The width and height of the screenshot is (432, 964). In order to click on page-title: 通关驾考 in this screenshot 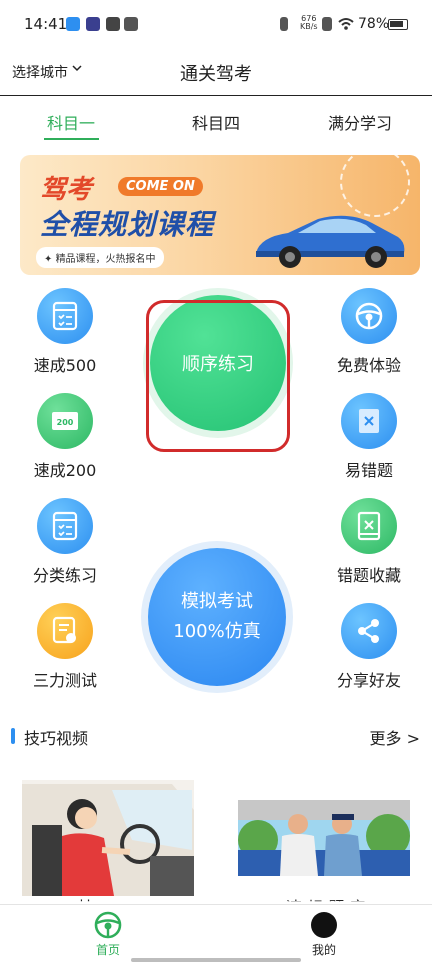, I will do `click(216, 74)`.